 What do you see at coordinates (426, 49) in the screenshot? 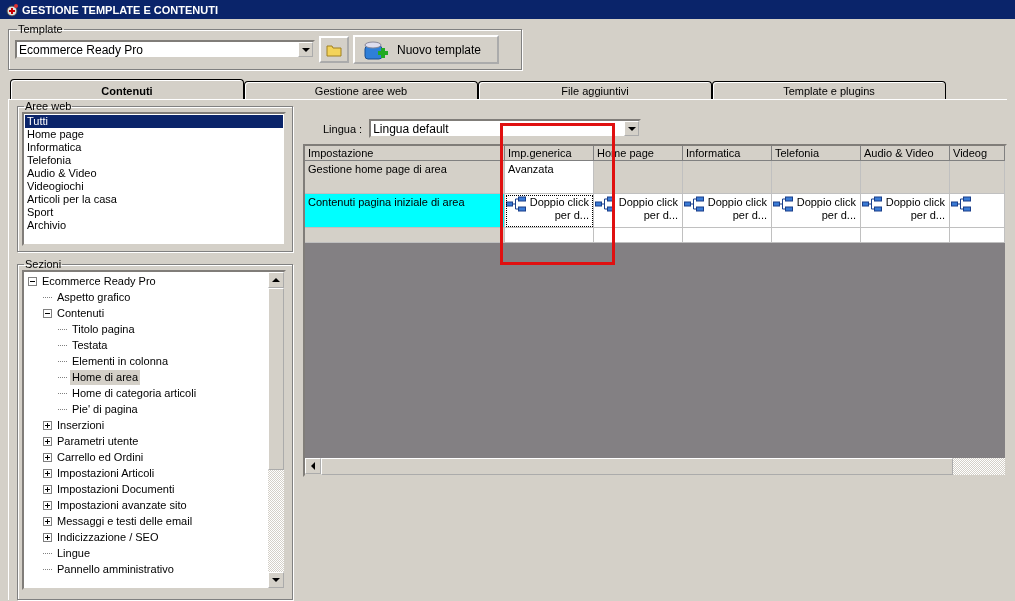
I see `new-template-button: Nuovo template` at bounding box center [426, 49].